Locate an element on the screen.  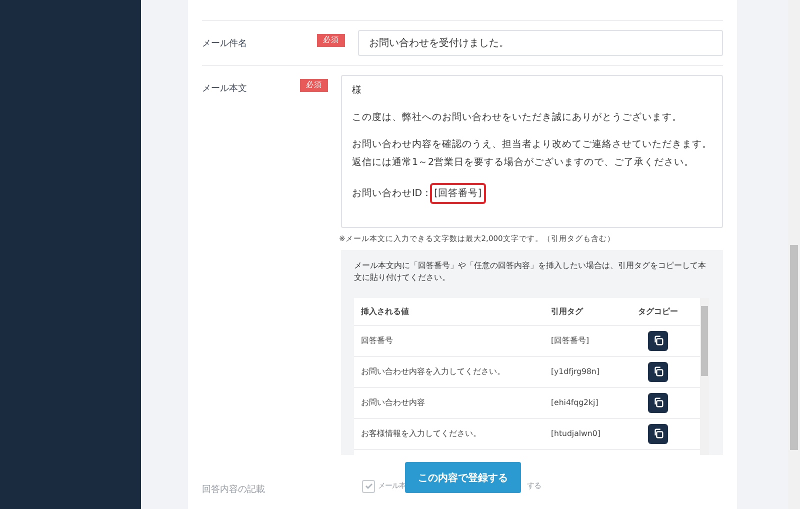
checkbox is located at coordinates (368, 486).